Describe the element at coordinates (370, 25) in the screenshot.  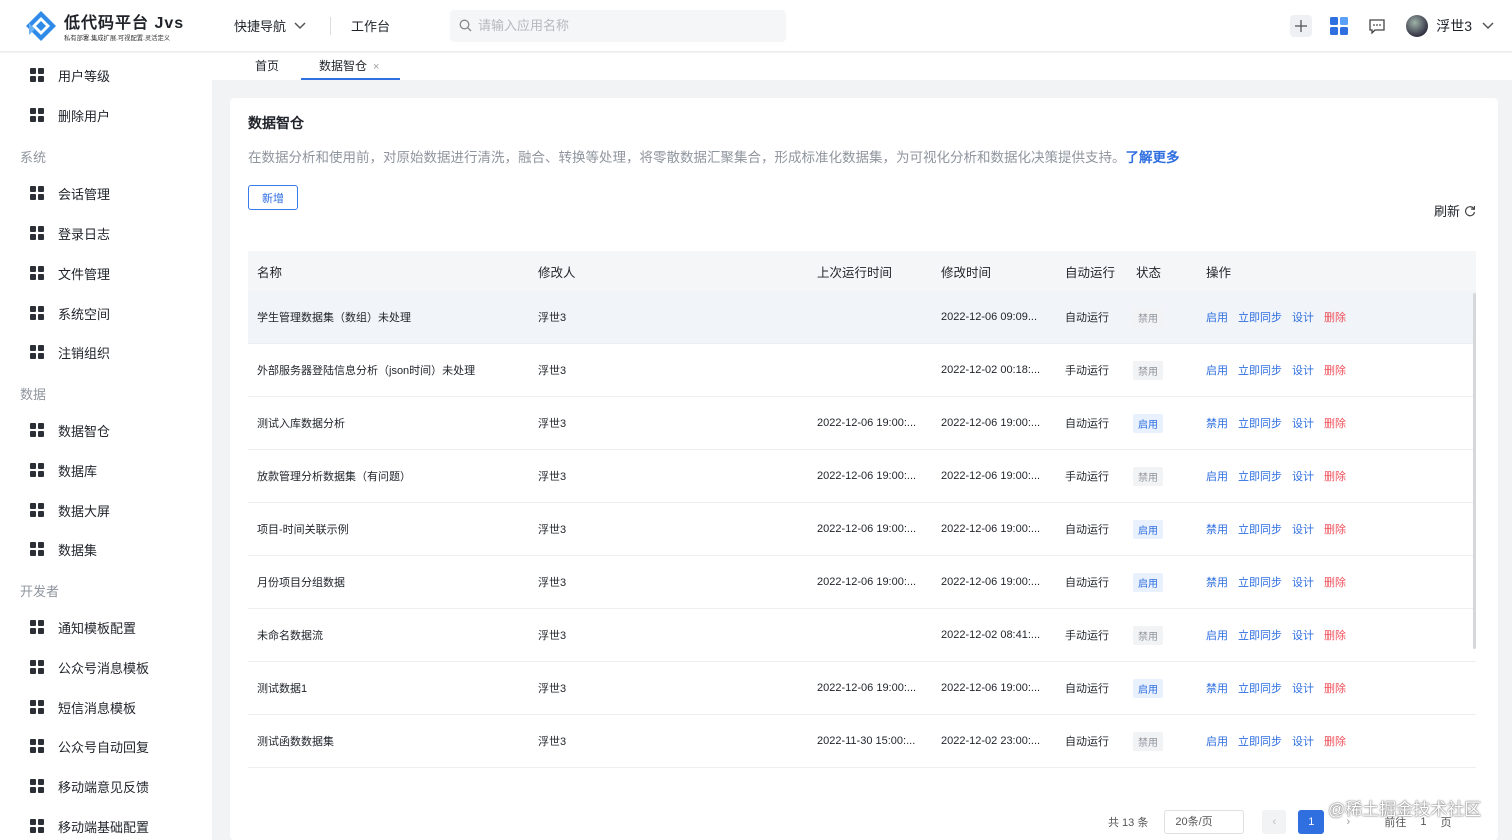
I see `workbench-link: 工作台` at that location.